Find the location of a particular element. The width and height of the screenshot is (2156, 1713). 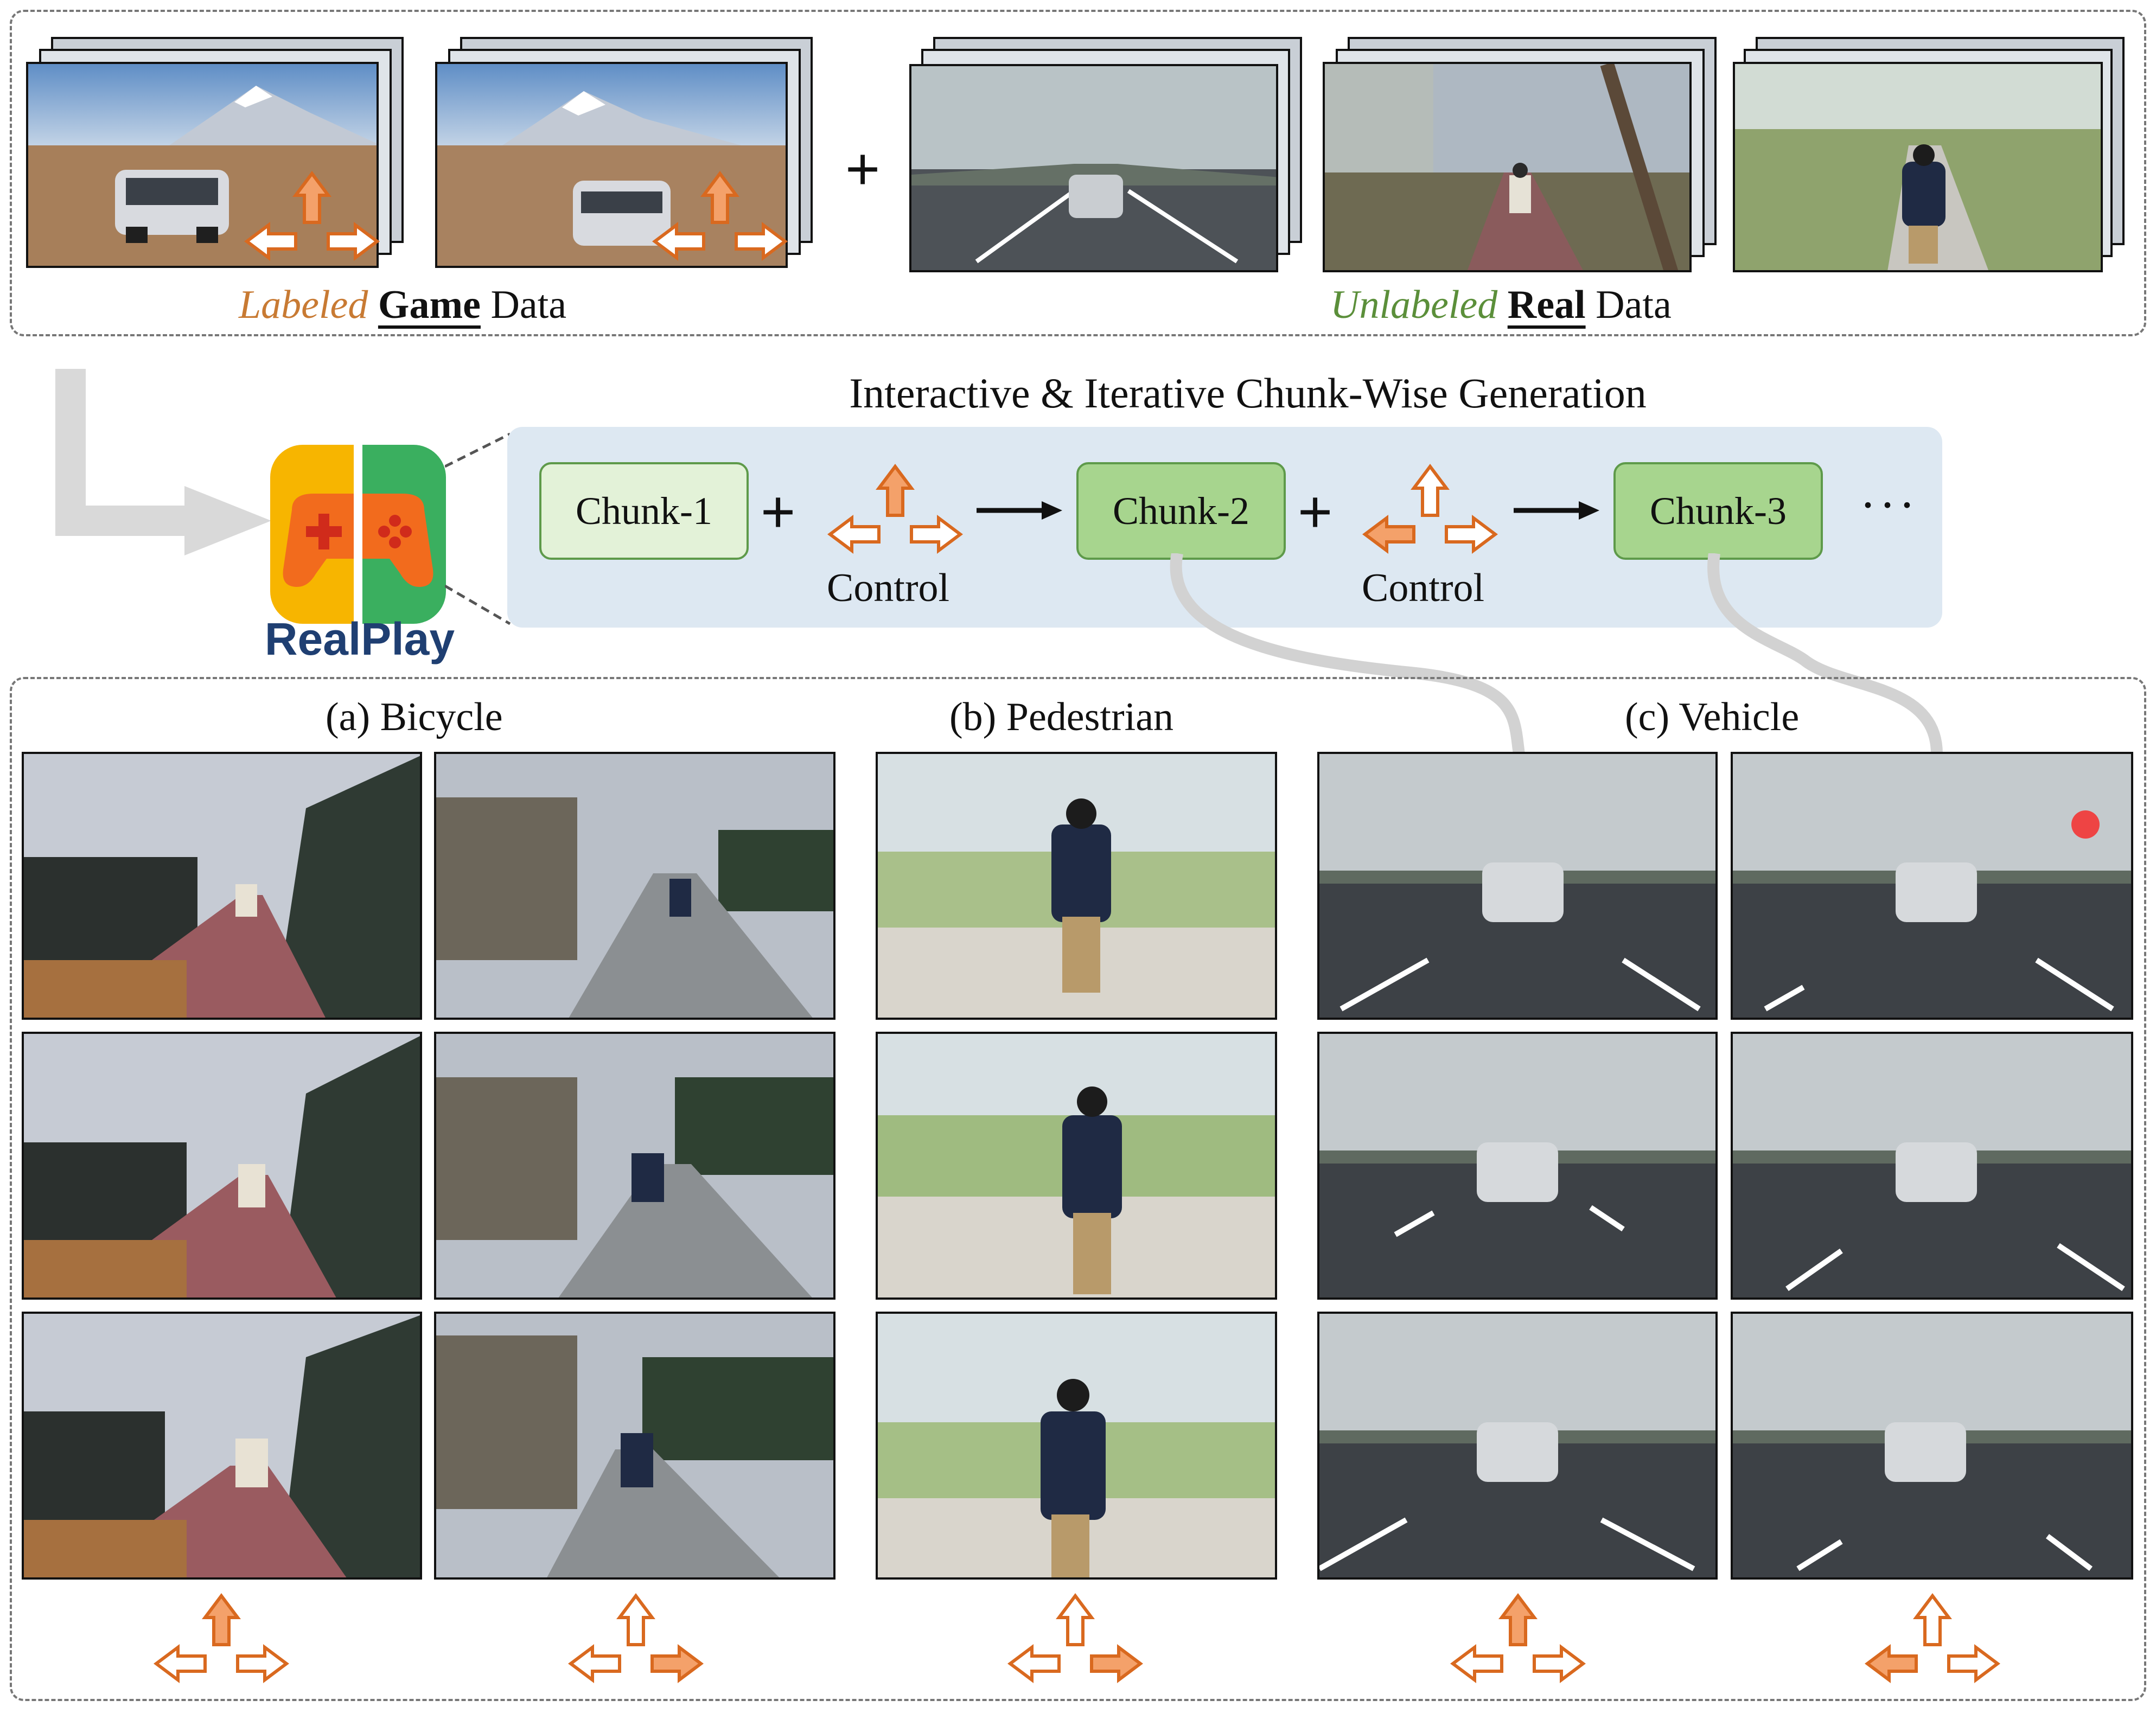

pedestrian-column-title: (b) Pedestrian is located at coordinates (1061, 717).